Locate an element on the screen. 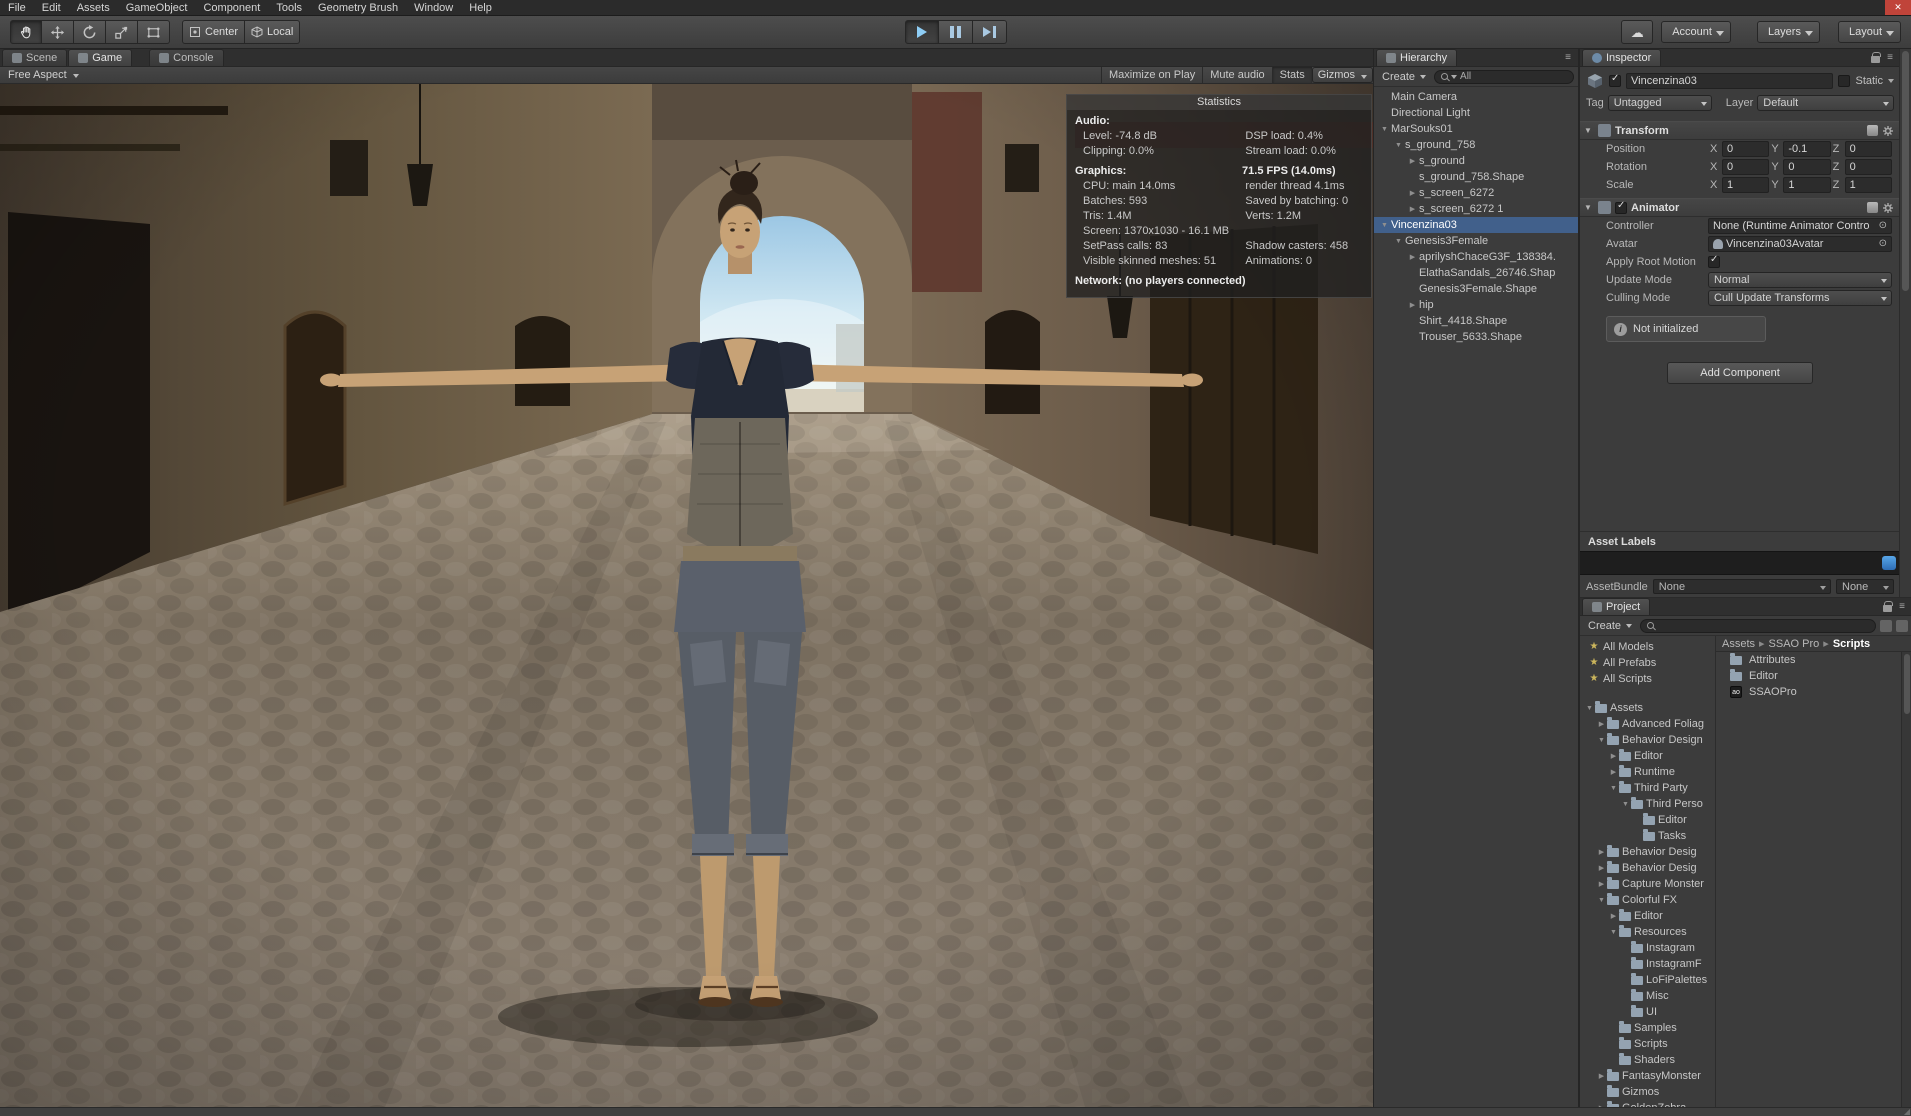 Image resolution: width=1911 pixels, height=1116 pixels. menu-item: Component is located at coordinates (231, 8).